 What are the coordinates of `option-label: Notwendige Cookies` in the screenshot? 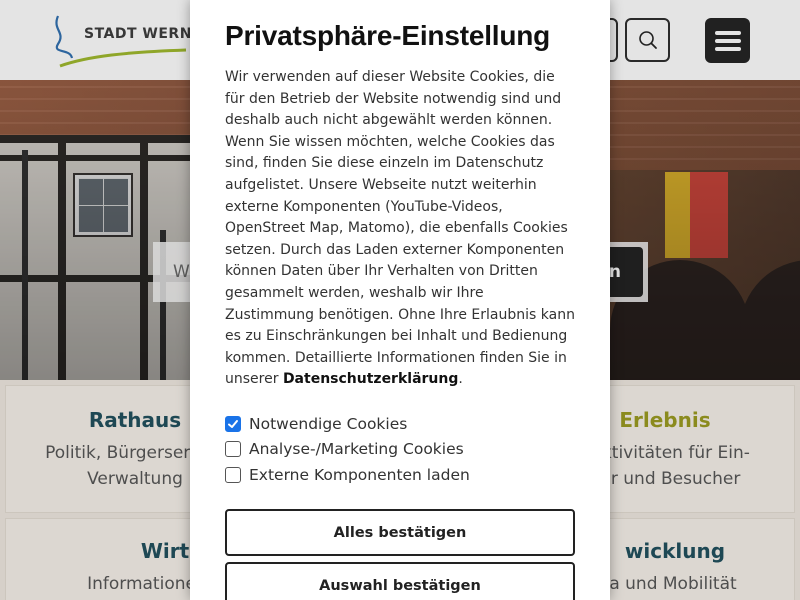 It's located at (328, 423).